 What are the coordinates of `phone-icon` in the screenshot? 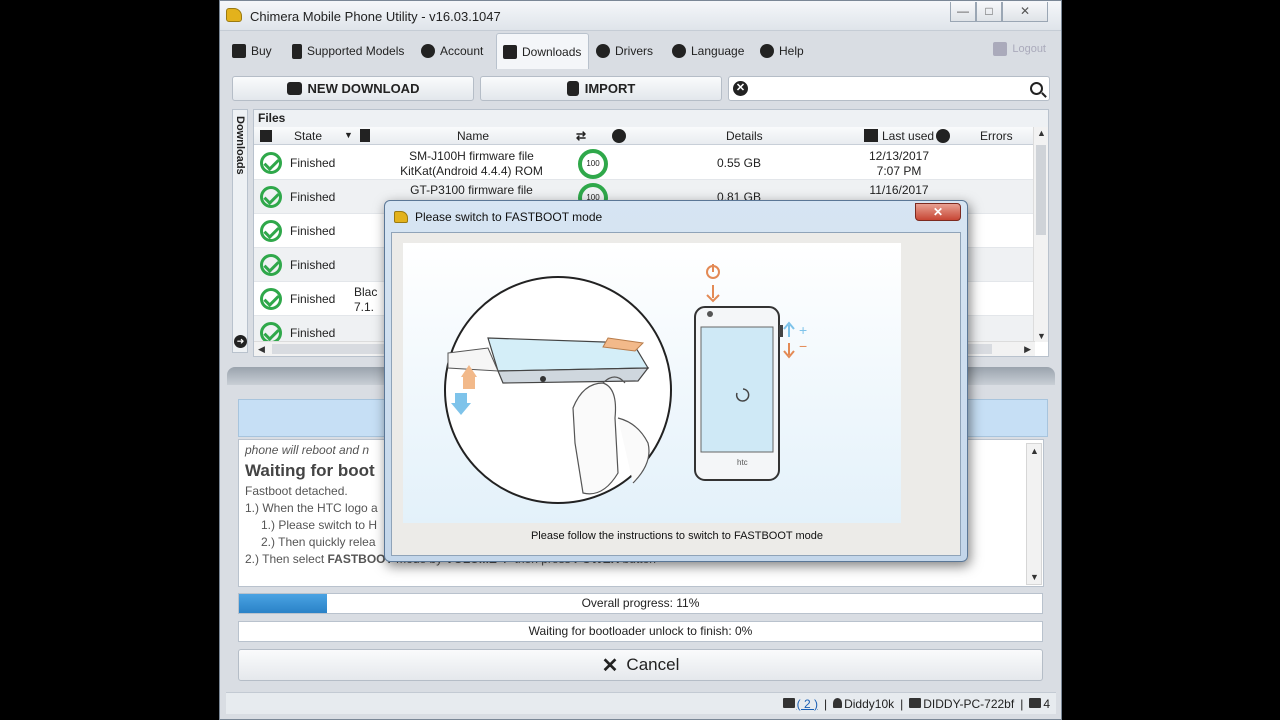 It's located at (297, 51).